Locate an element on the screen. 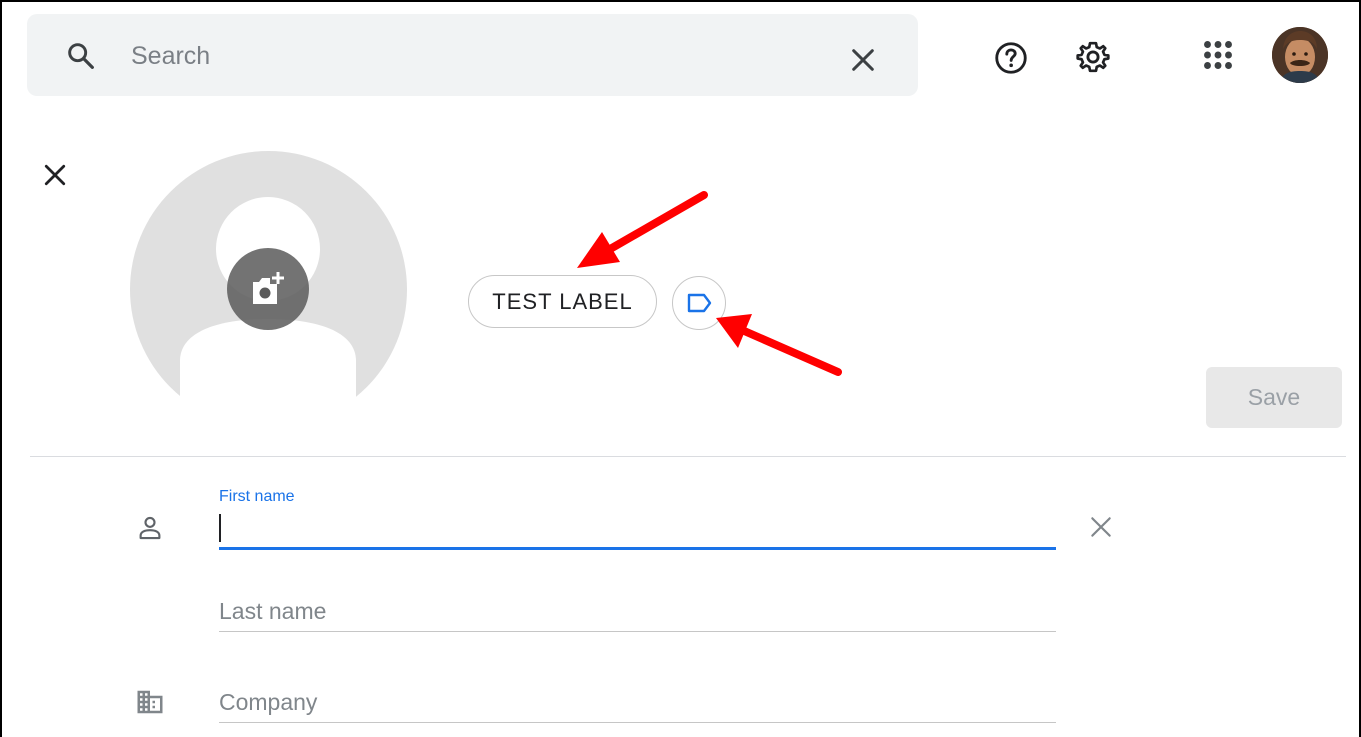 The width and height of the screenshot is (1361, 737). first-name-underline is located at coordinates (637, 548).